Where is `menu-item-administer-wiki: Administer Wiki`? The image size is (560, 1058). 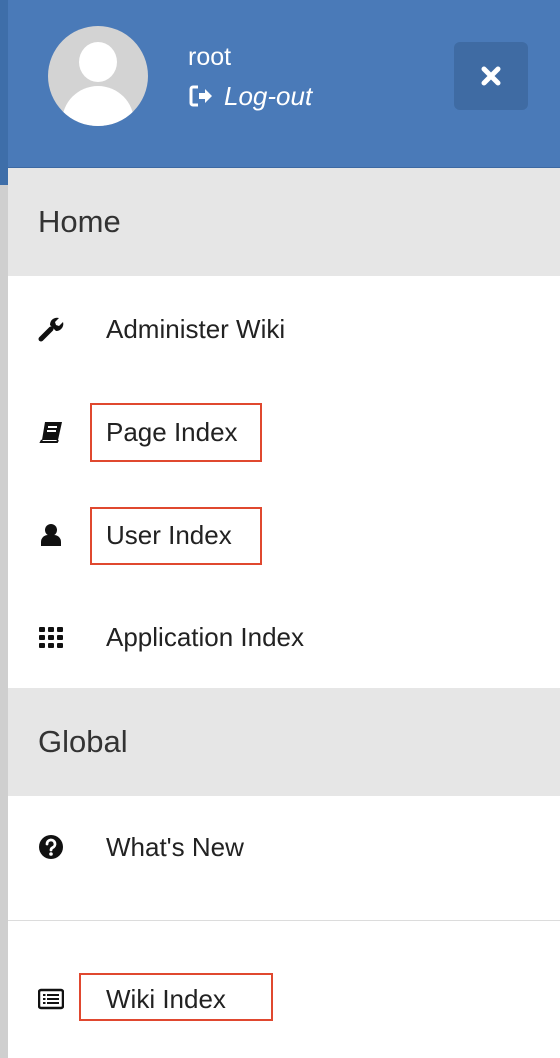 menu-item-administer-wiki: Administer Wiki is located at coordinates (284, 329).